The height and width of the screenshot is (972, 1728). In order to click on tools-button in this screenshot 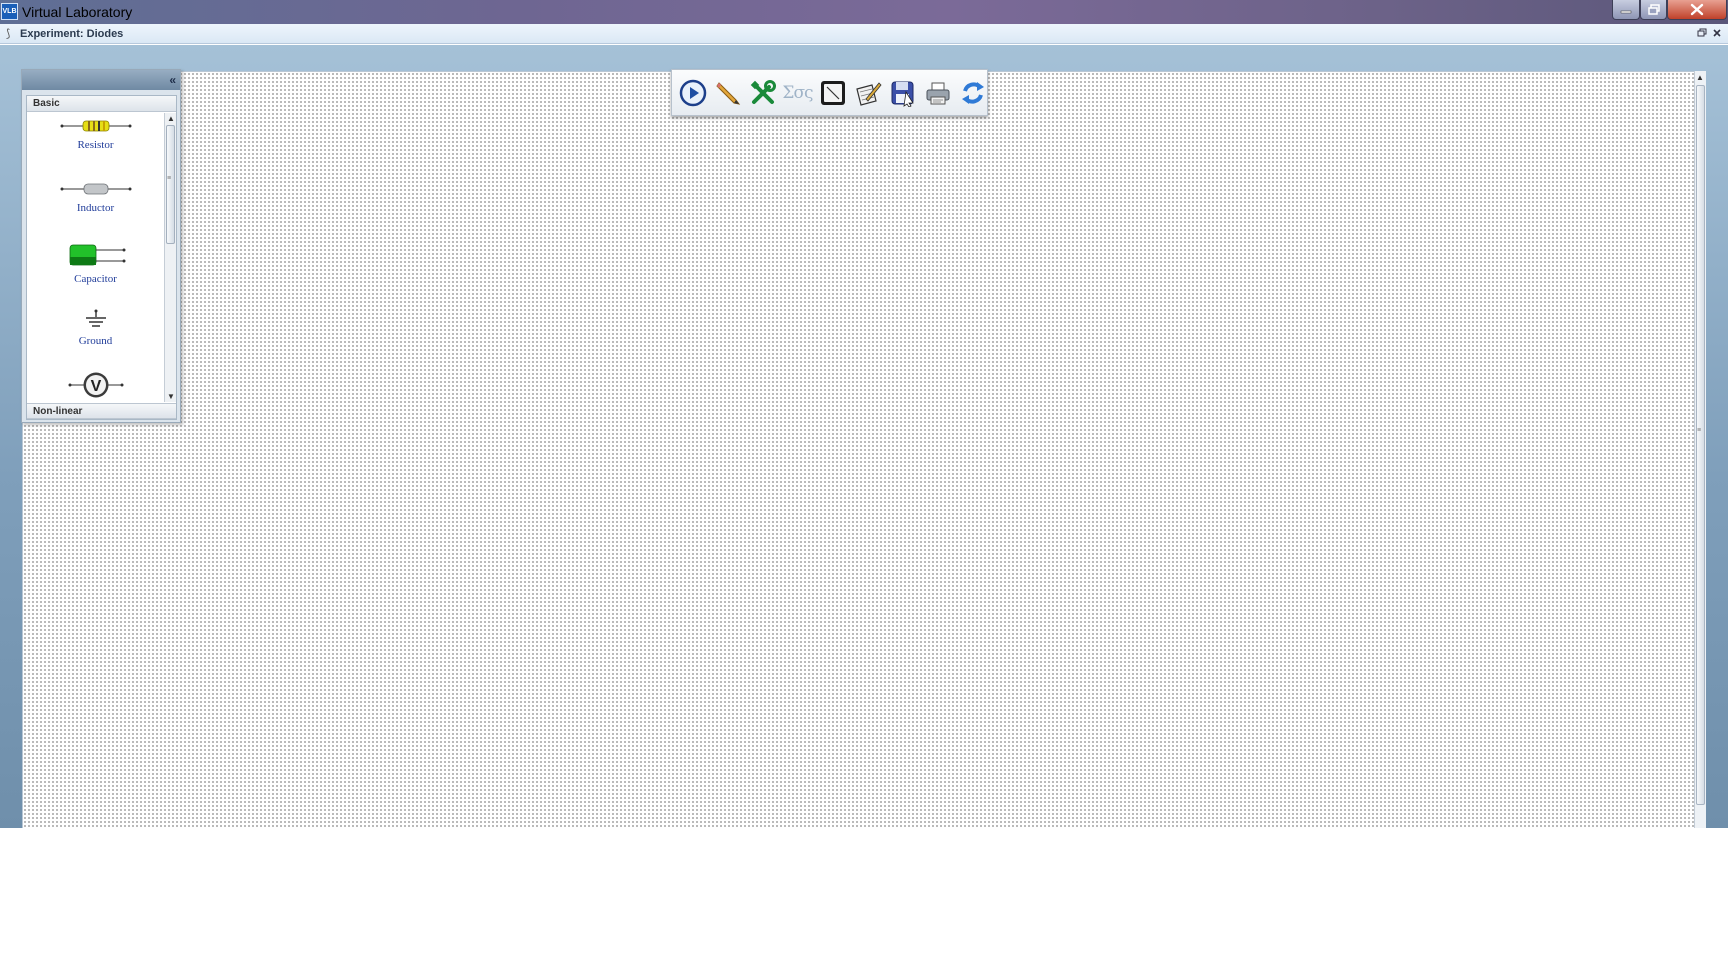, I will do `click(762, 92)`.